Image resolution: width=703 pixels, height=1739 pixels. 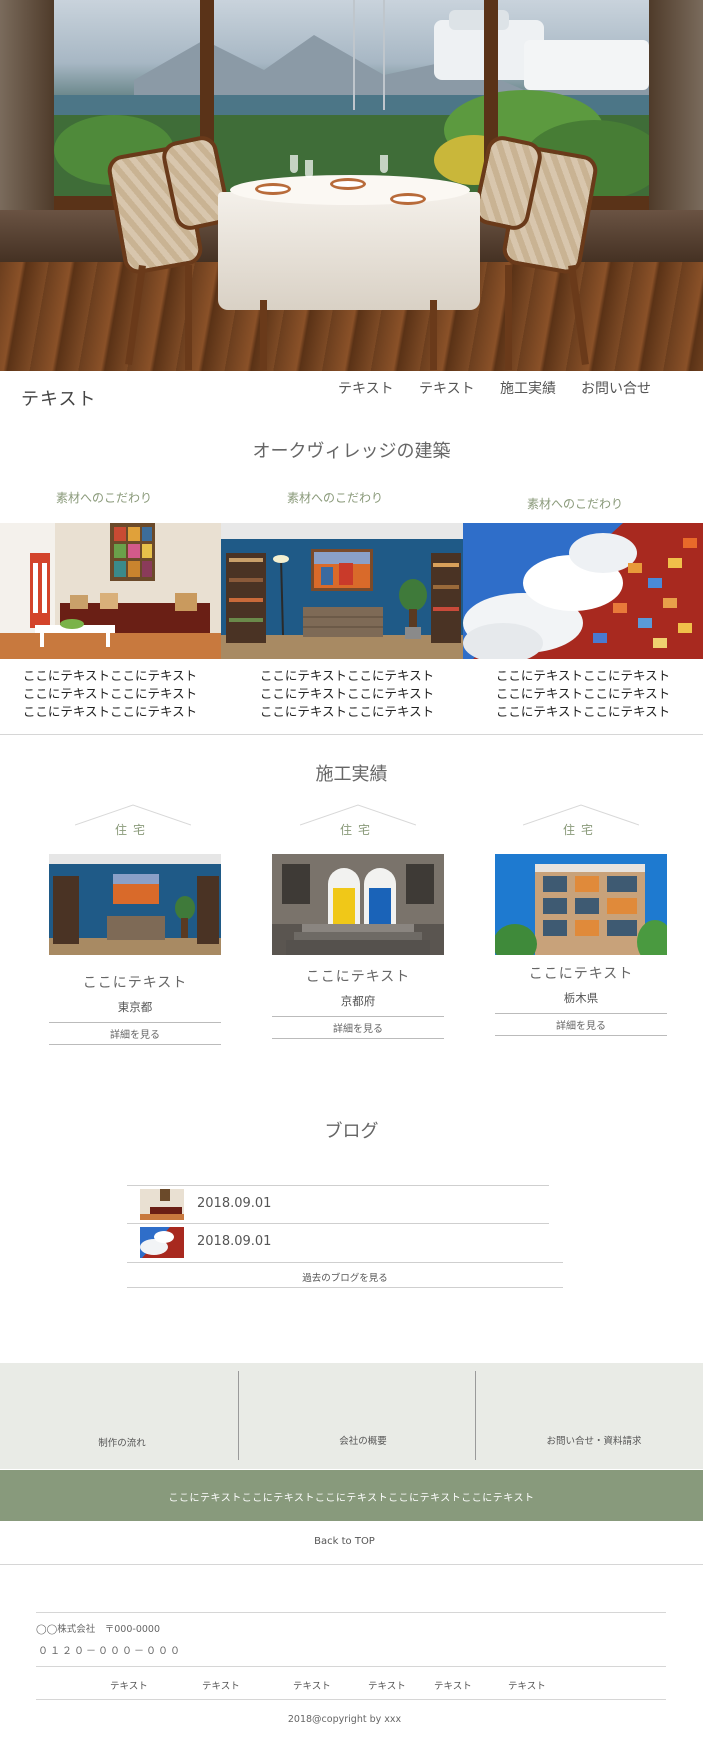 What do you see at coordinates (27, 120) in the screenshot?
I see `wall-left` at bounding box center [27, 120].